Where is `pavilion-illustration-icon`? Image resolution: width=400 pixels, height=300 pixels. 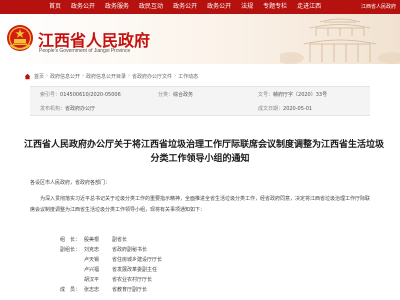
pavilion-illustration-icon is located at coordinates (340, 41).